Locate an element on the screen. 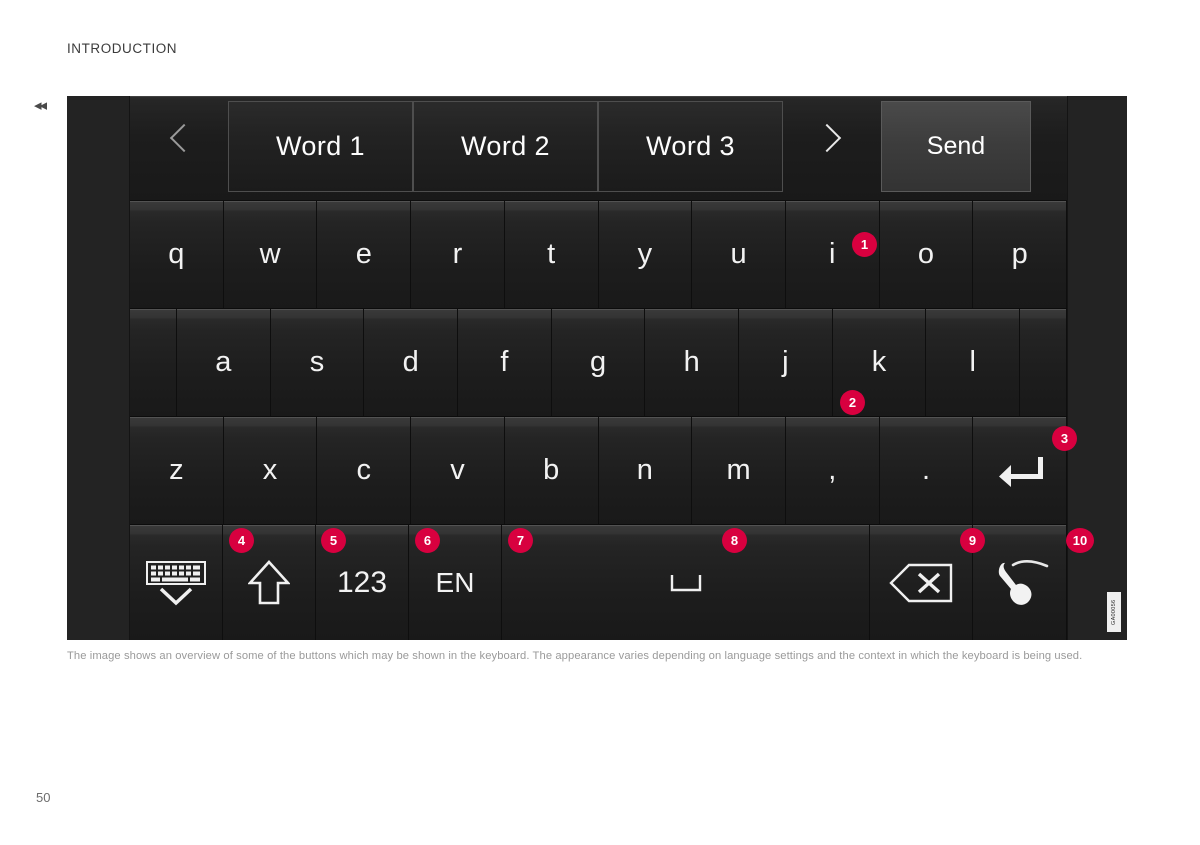 The height and width of the screenshot is (845, 1200). key-q: q is located at coordinates (177, 254).